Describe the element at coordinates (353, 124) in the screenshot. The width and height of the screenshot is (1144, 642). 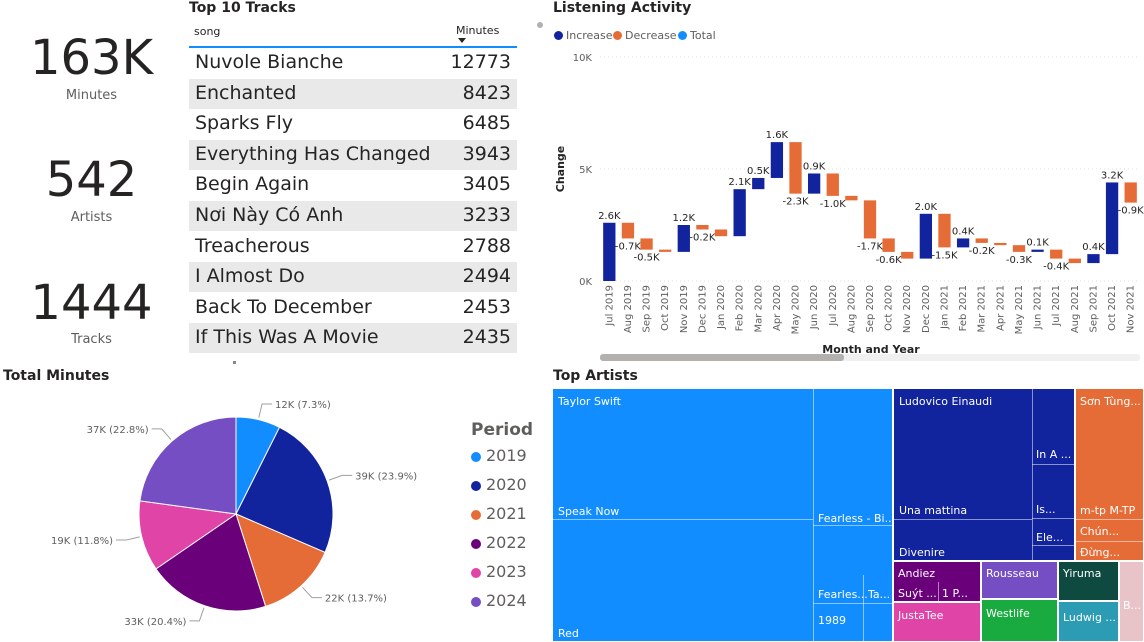
I see `table-row: Sparks Fly 6485` at that location.